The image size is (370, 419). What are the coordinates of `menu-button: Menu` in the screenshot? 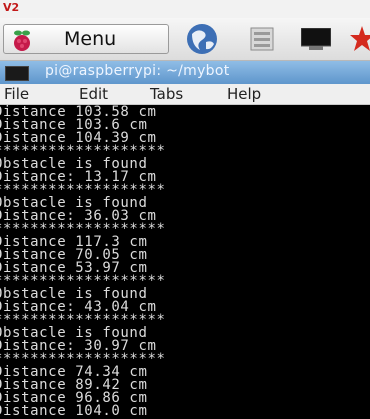 It's located at (86, 39).